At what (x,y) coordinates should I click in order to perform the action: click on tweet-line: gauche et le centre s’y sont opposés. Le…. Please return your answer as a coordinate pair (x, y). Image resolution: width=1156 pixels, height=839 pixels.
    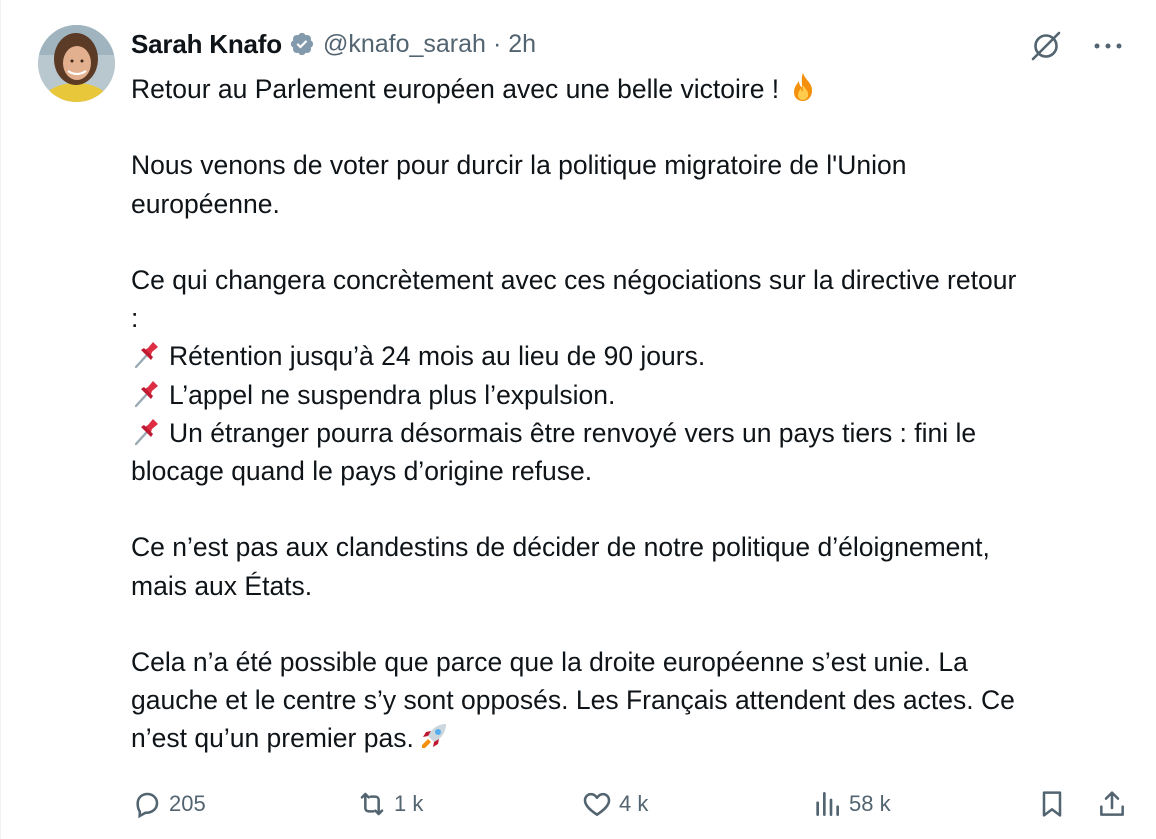
    Looking at the image, I should click on (573, 700).